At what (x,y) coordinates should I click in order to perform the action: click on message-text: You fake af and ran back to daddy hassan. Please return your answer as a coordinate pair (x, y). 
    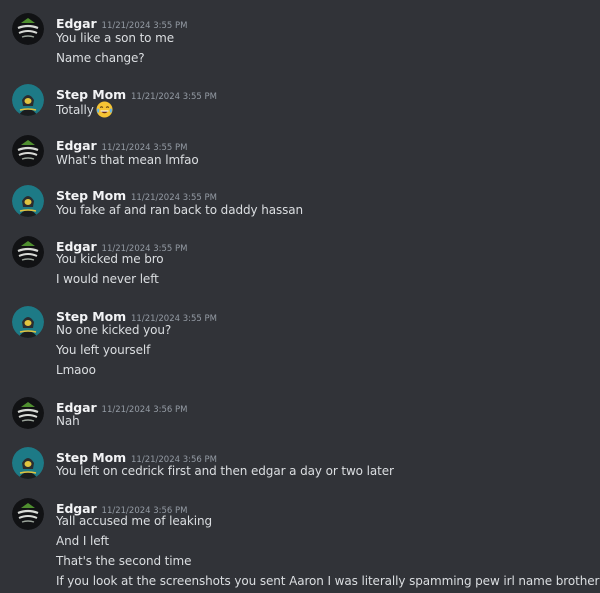
    Looking at the image, I should click on (180, 210).